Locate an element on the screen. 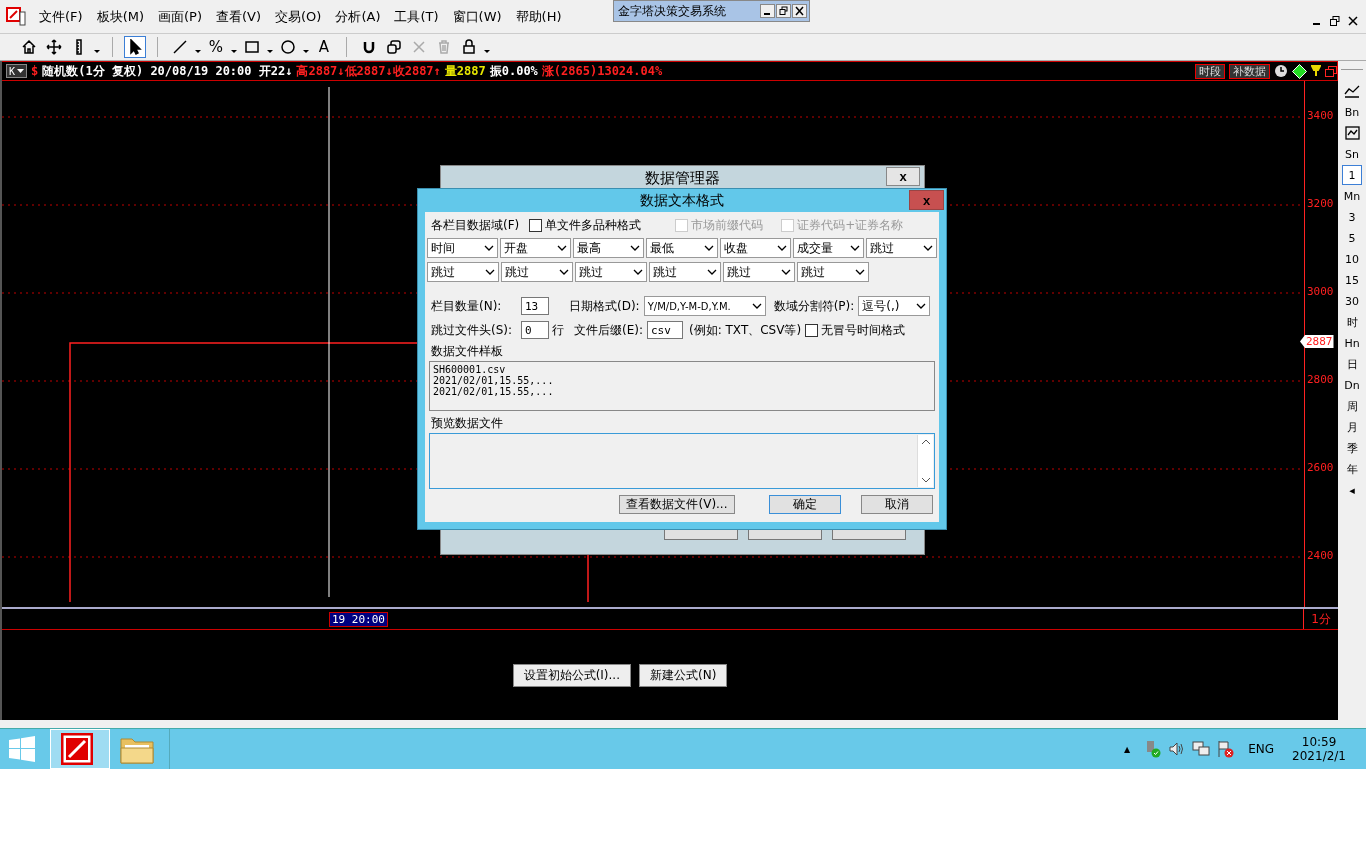 Image resolution: width=1366 pixels, height=848 pixels. quote-text: 随机数(1分 复权) 20/08/19 20:00 开22↓ is located at coordinates (167, 71).